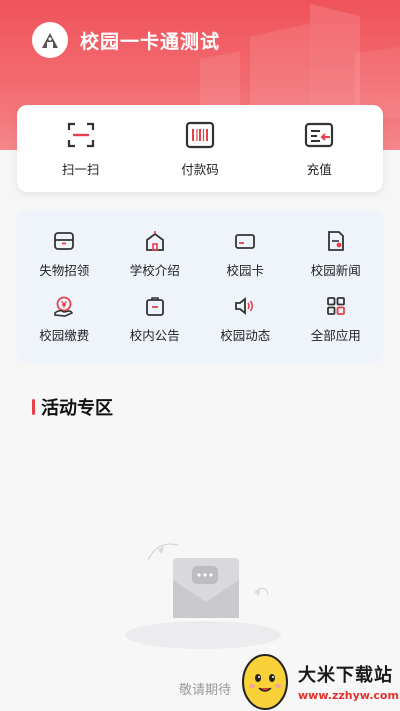 The image size is (400, 711). I want to click on service-label: 失物招领, so click(64, 271).